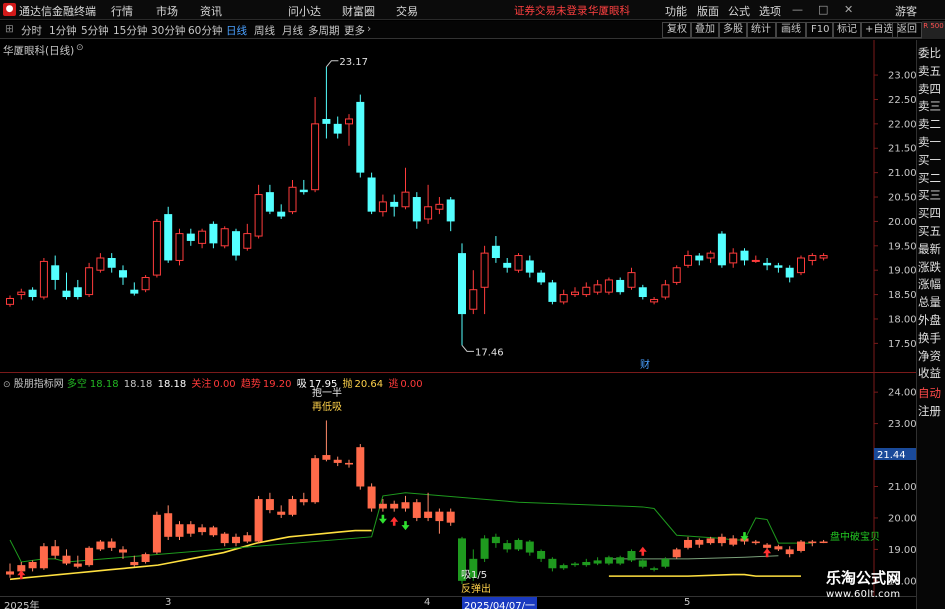  Describe the element at coordinates (739, 11) in the screenshot. I see `menu-gongshi: 公式` at that location.